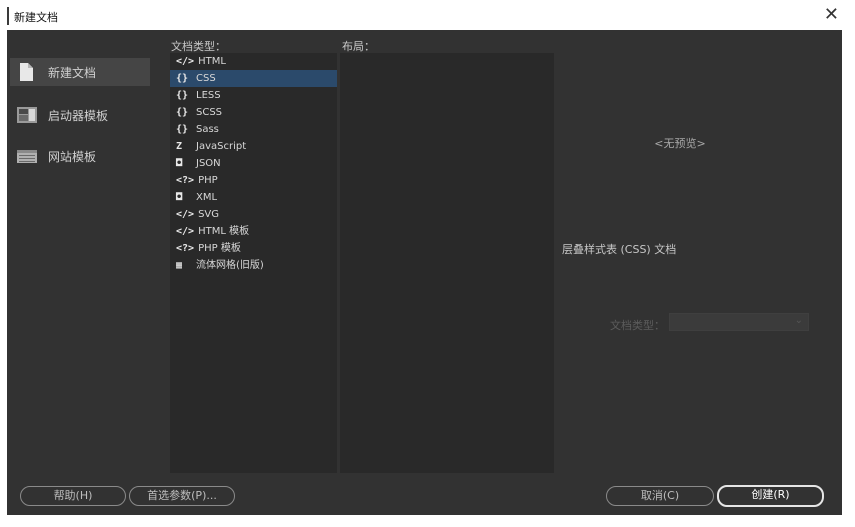 The image size is (855, 527). I want to click on window-edge-bottom, so click(427, 521).